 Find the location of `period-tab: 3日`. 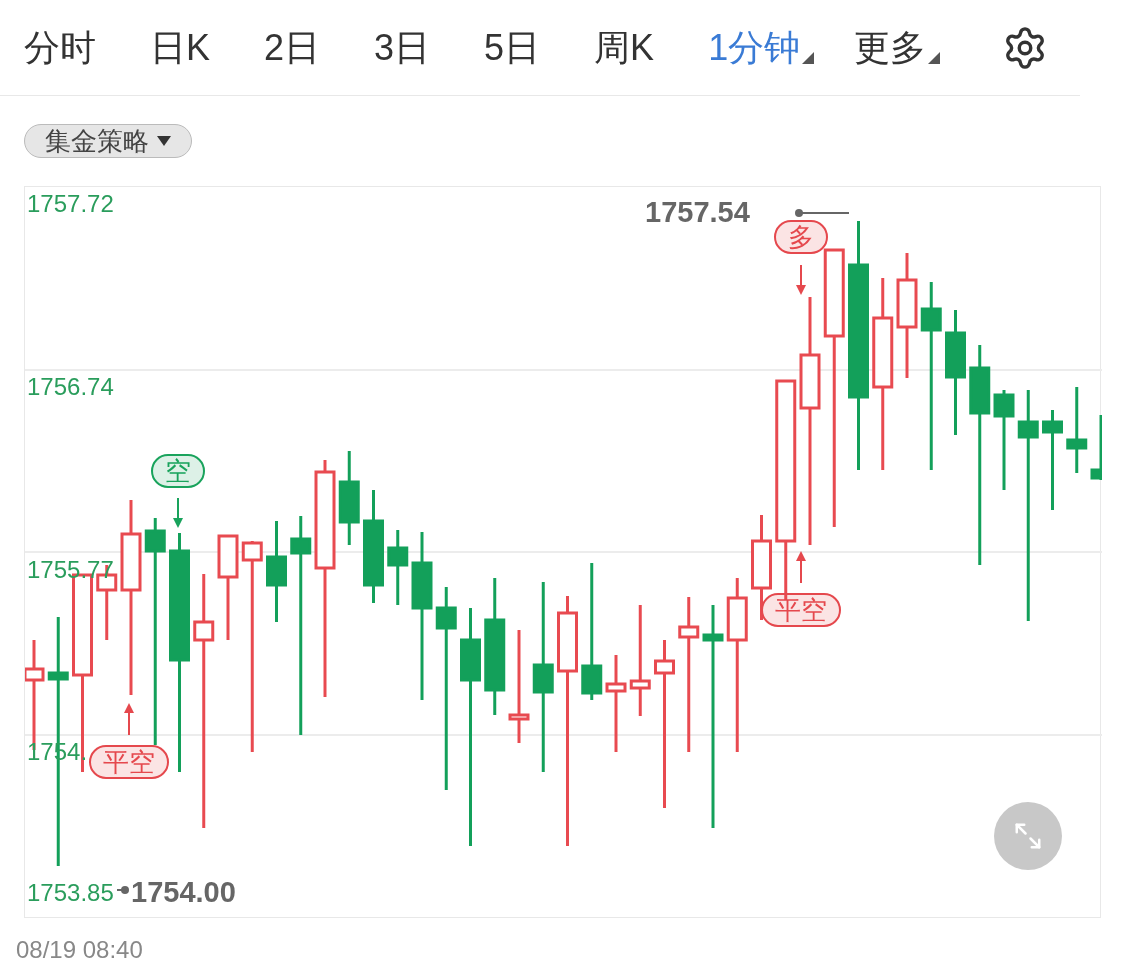

period-tab: 3日 is located at coordinates (402, 47).